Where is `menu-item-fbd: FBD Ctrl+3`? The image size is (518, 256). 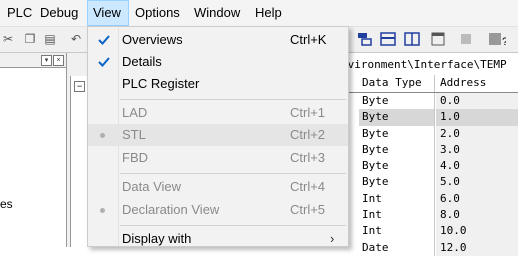
menu-item-fbd: FBD Ctrl+3 is located at coordinates (218, 158).